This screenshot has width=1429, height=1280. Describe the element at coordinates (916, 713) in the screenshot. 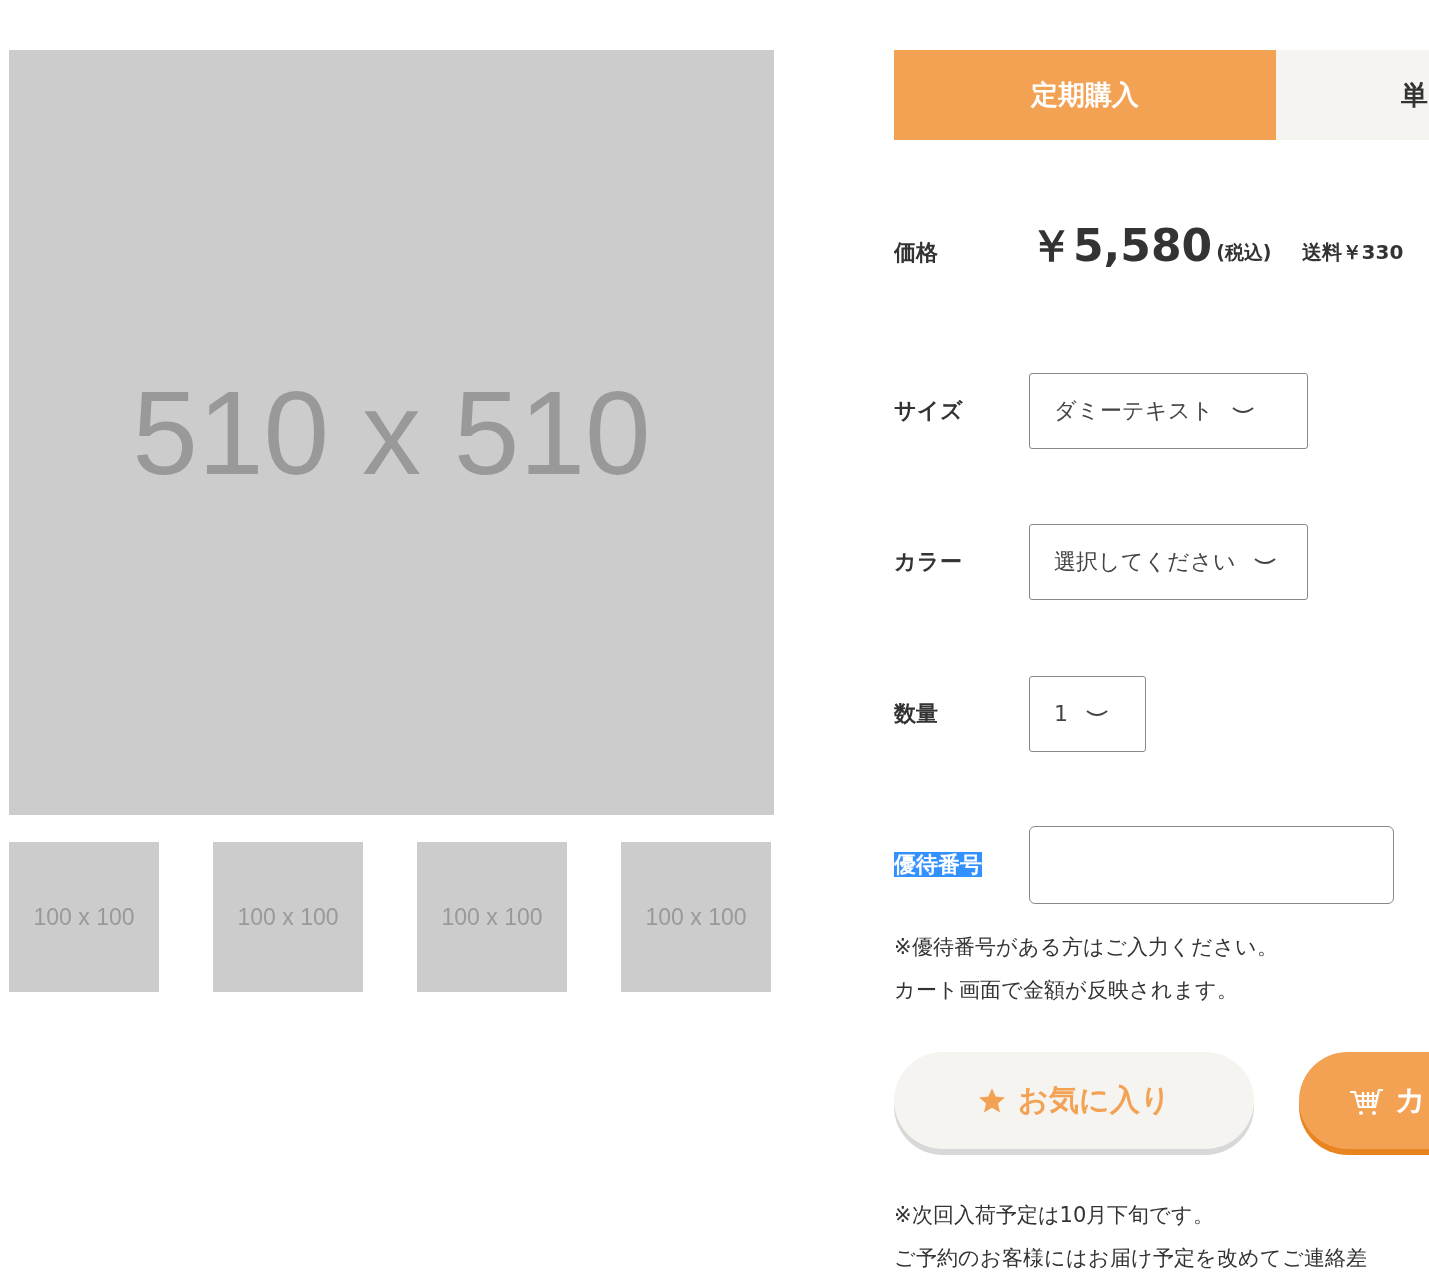

I see `field-label: 数量` at that location.